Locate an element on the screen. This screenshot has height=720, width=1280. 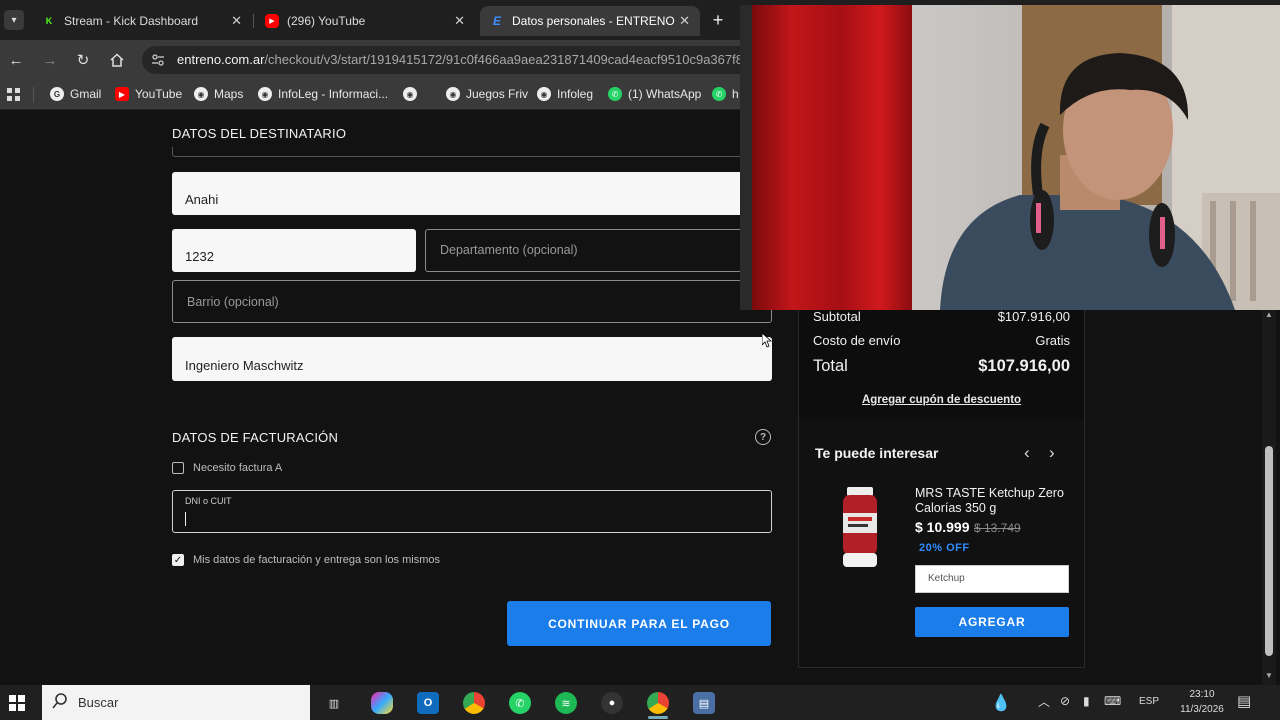
arrow-left-icon: ← is located at coordinates (16, 60).